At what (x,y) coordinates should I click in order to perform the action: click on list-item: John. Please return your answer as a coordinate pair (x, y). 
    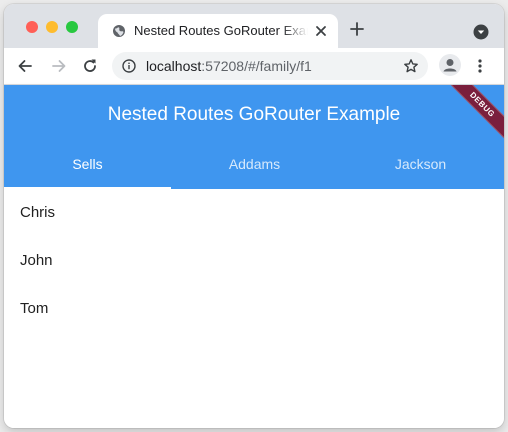
    Looking at the image, I should click on (254, 261).